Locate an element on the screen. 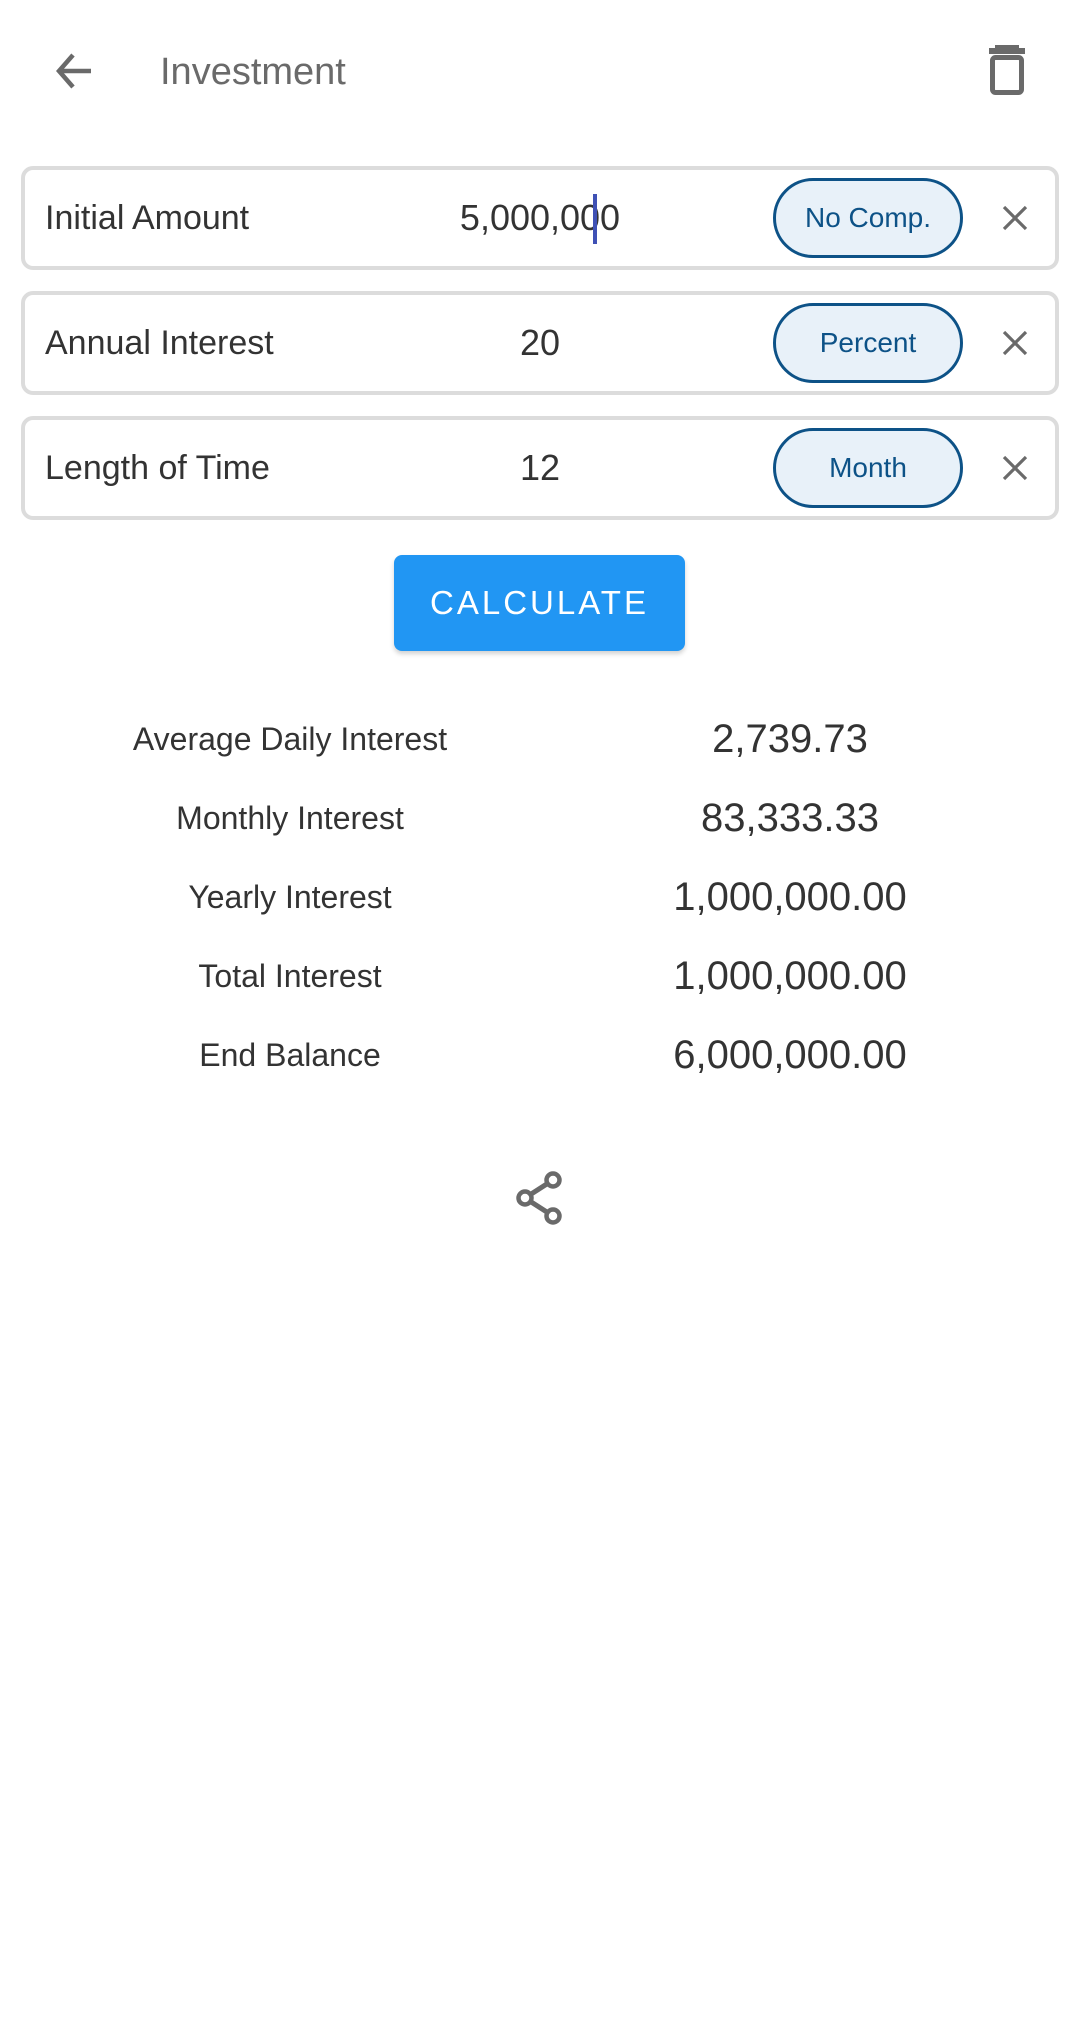  result-label: Monthly Interest is located at coordinates (290, 818).